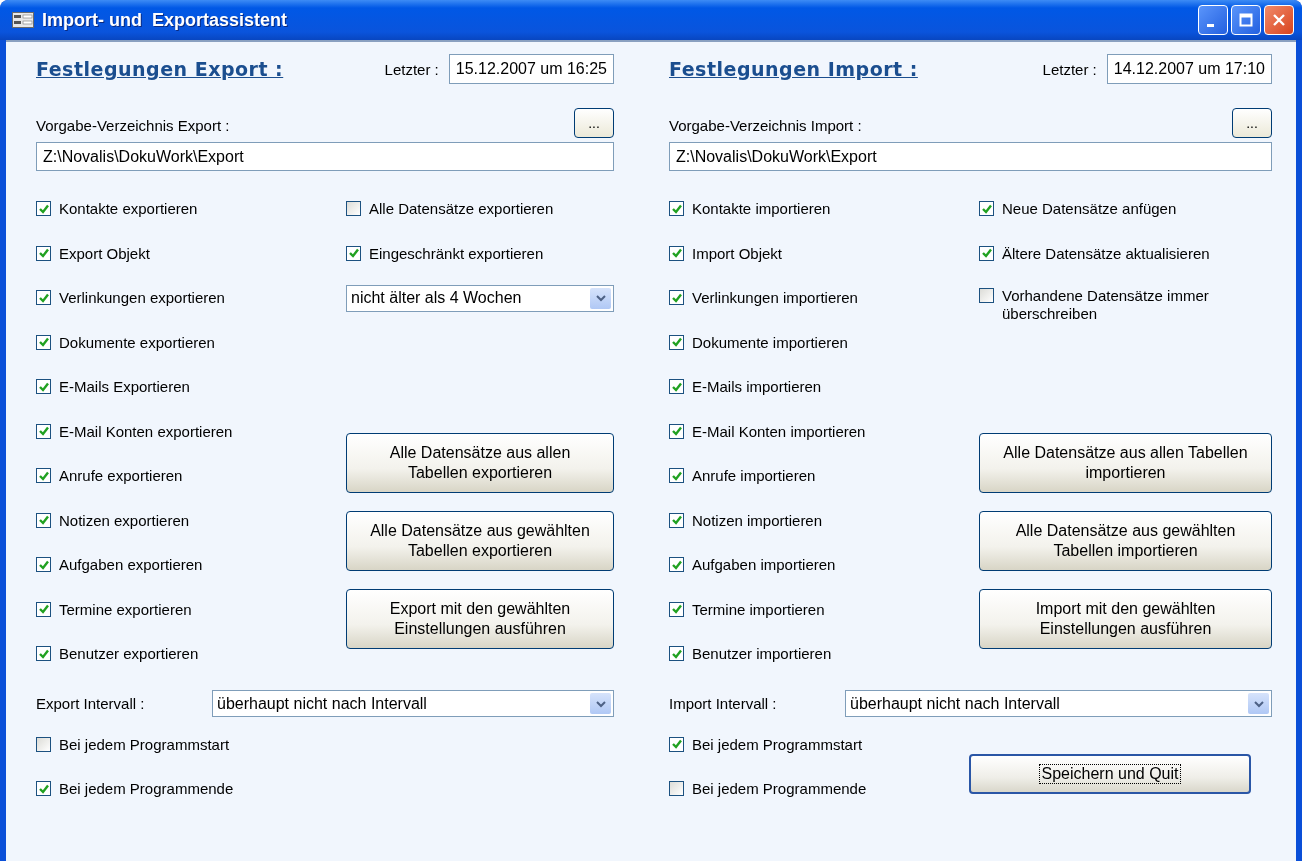  What do you see at coordinates (480, 298) in the screenshot?
I see `filter-dropdown: nicht älter als 4 Wochen` at bounding box center [480, 298].